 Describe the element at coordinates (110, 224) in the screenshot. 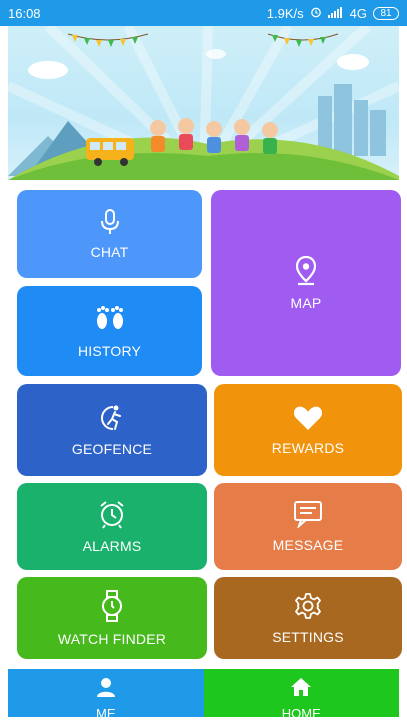

I see `microphone-icon` at that location.